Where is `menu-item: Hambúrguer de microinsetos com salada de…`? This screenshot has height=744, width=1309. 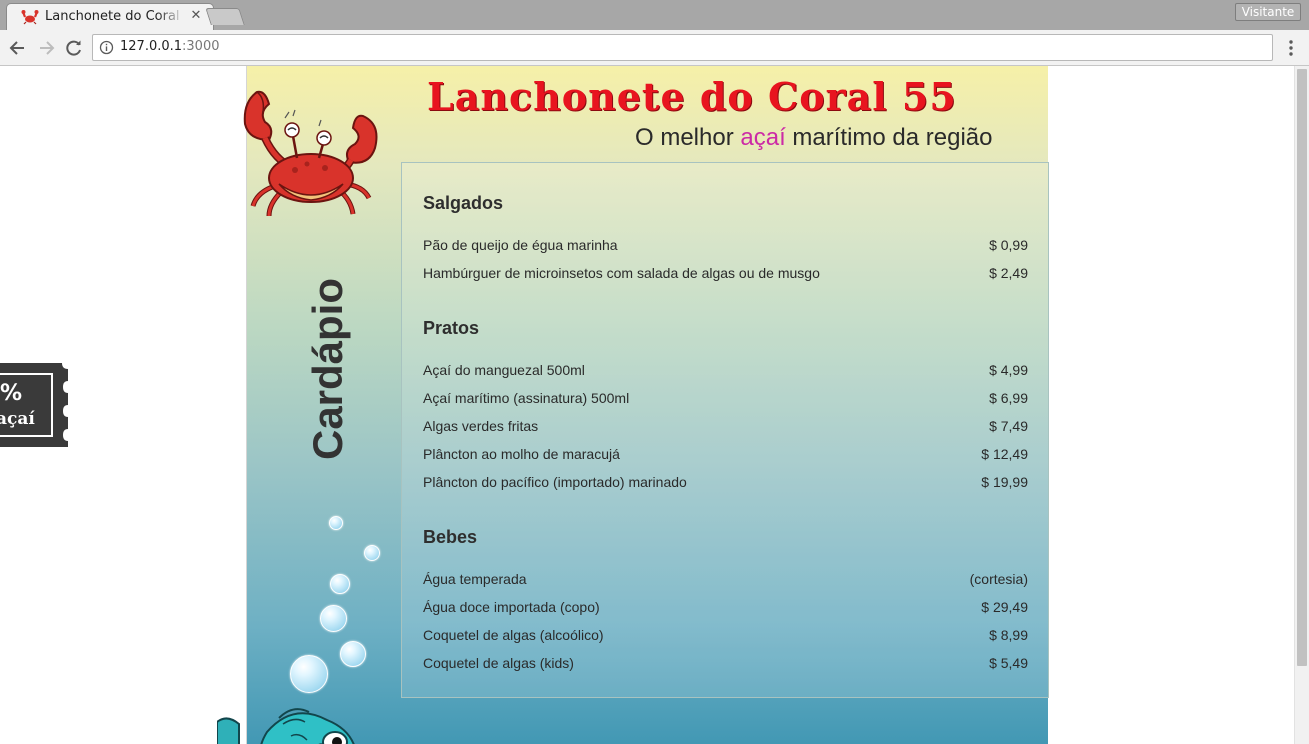 menu-item: Hambúrguer de microinsetos com salada de… is located at coordinates (725, 275).